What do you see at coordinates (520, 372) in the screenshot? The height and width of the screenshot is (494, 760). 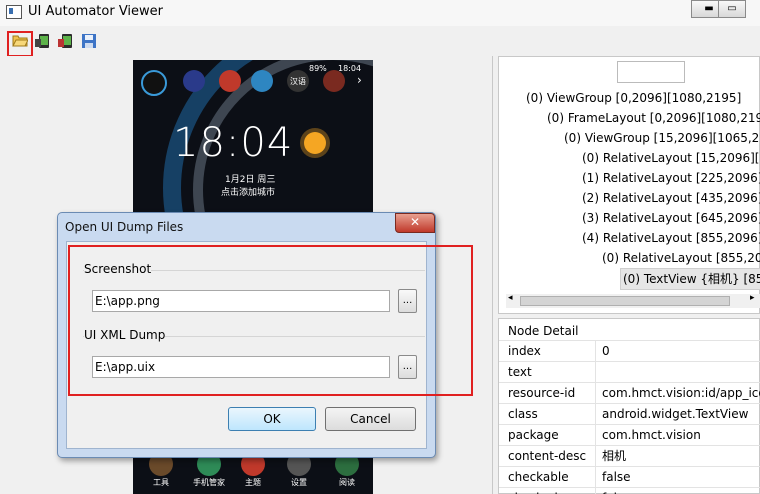 I see `property-key: text` at bounding box center [520, 372].